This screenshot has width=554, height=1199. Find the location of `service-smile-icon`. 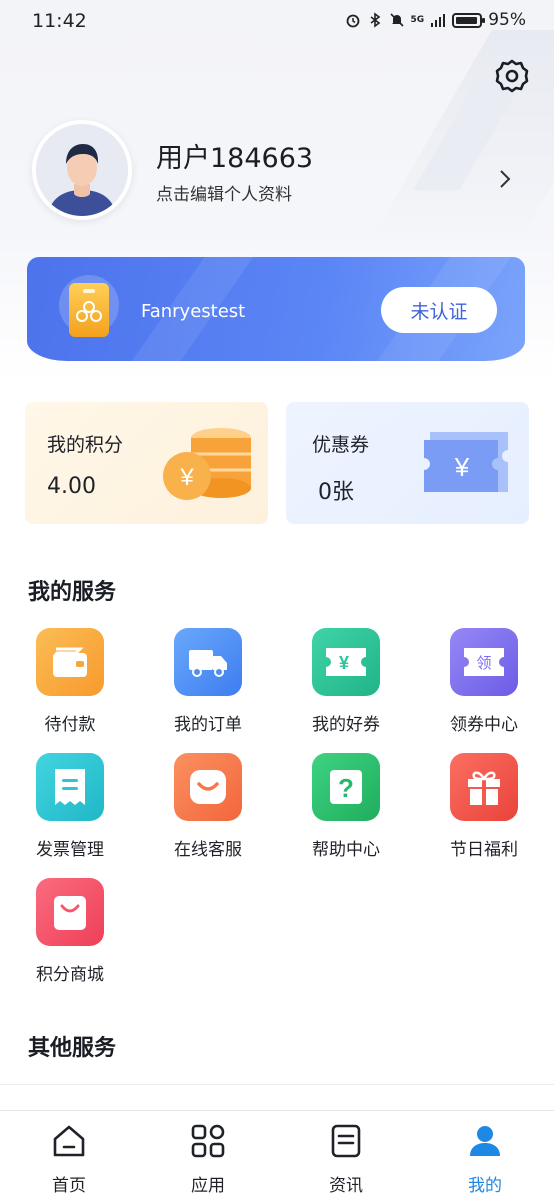

service-smile-icon is located at coordinates (208, 787).